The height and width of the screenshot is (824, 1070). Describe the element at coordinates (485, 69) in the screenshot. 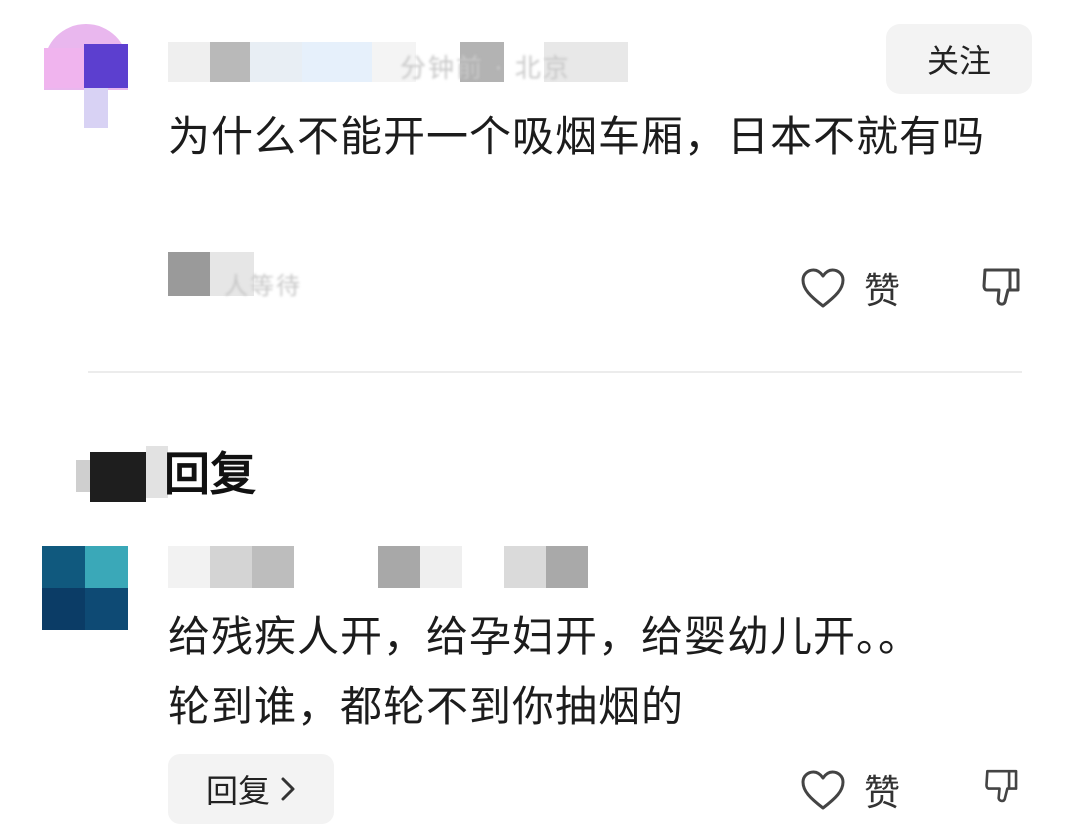

I see `comment-meta: 分钟前 · 北京` at that location.